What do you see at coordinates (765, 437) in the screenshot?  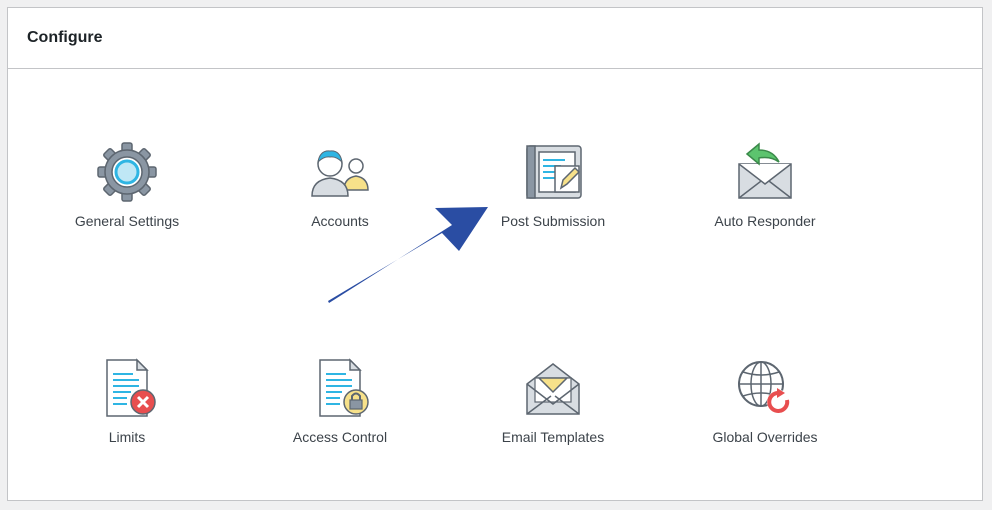 I see `tile-label: Global Overrides` at bounding box center [765, 437].